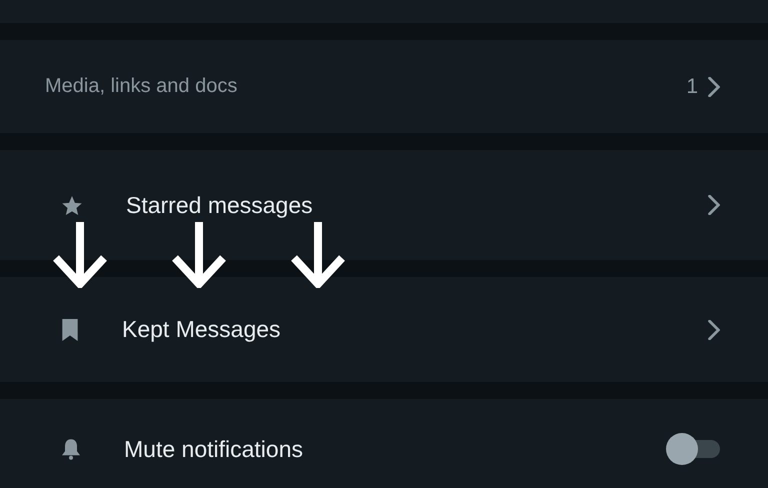  Describe the element at coordinates (201, 329) in the screenshot. I see `row-label: Kept Messages` at that location.